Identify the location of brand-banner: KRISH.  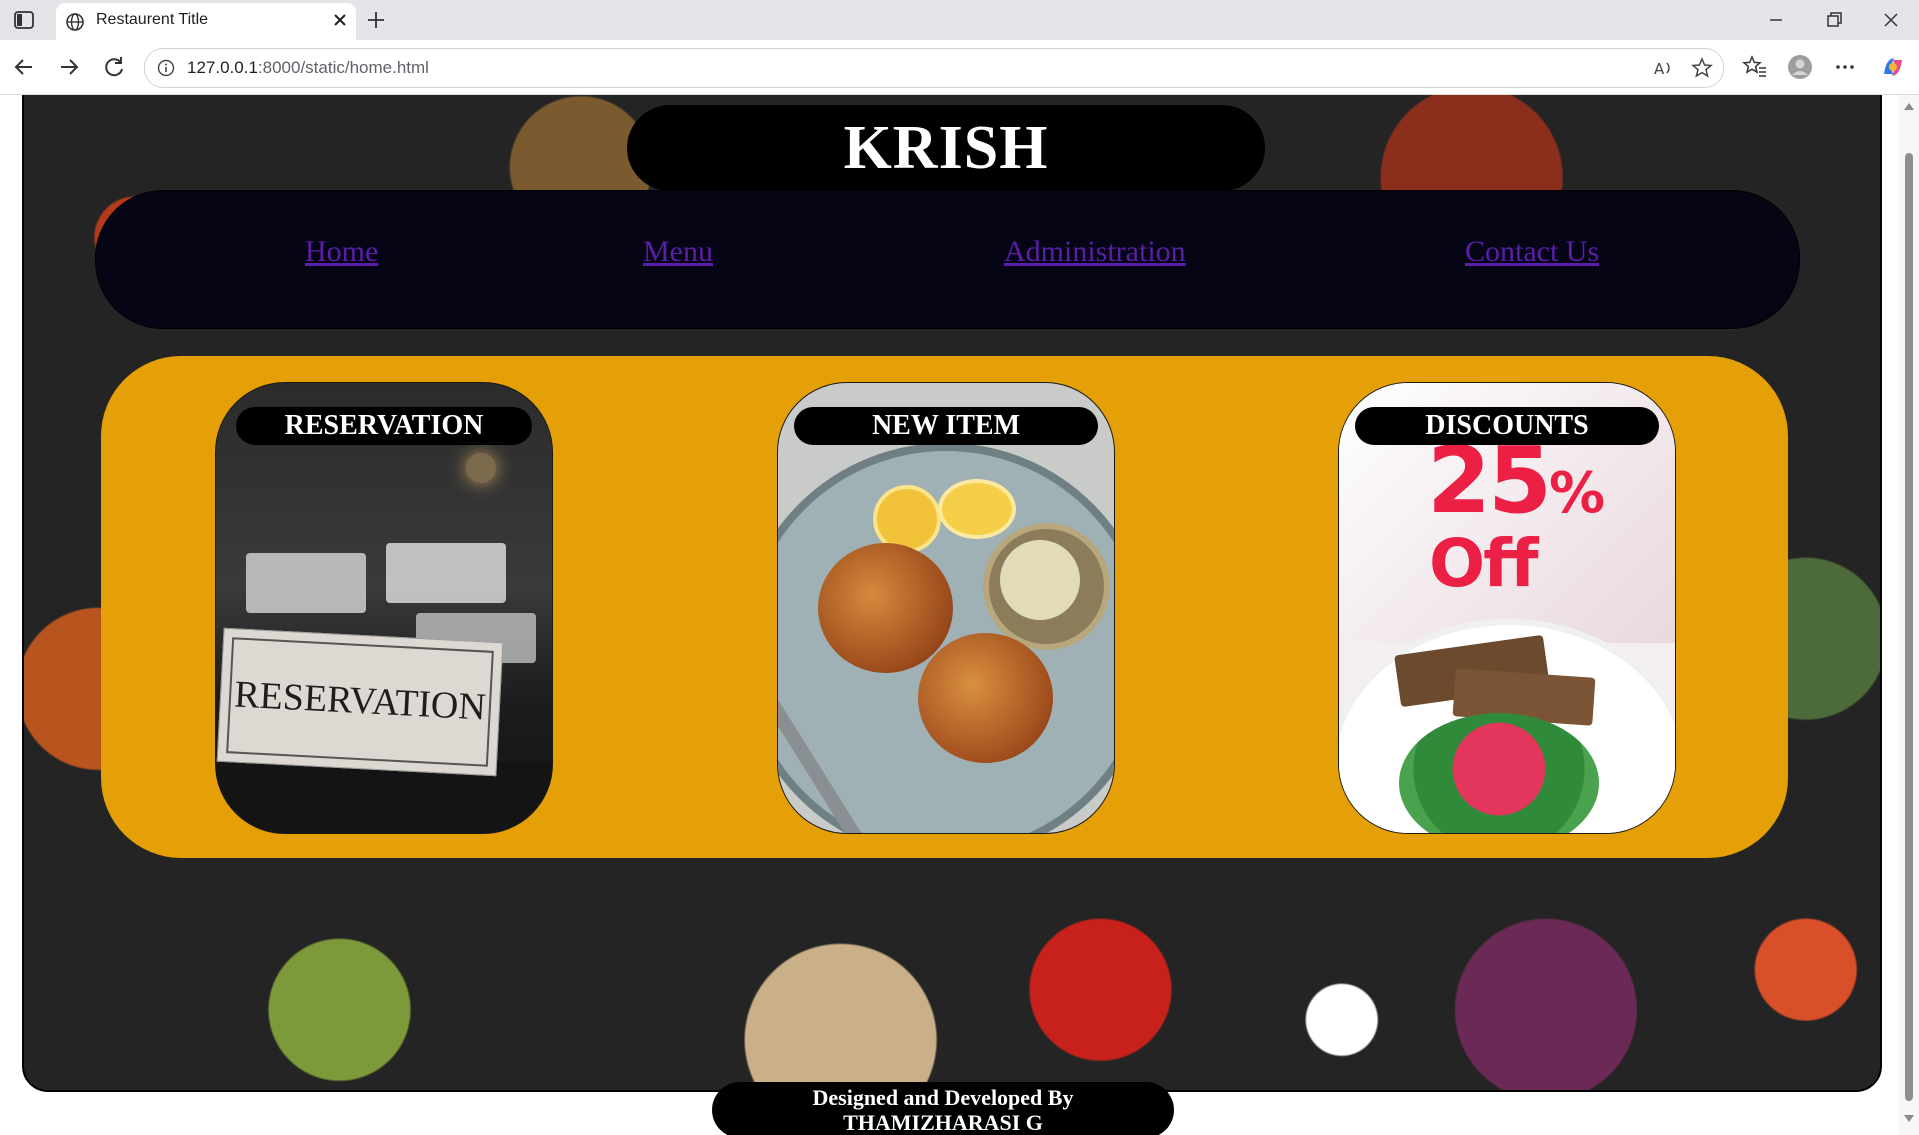
(946, 148).